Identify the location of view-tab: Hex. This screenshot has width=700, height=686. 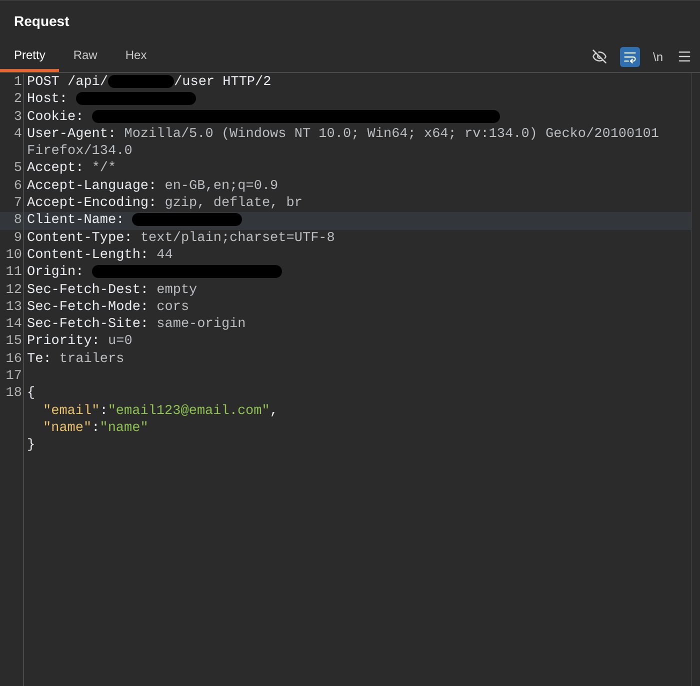
(136, 56).